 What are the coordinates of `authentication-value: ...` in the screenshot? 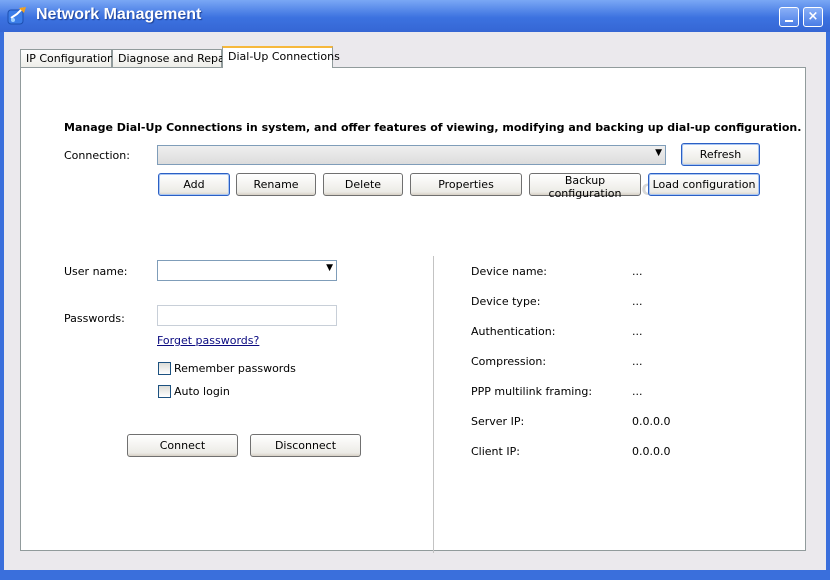 It's located at (637, 331).